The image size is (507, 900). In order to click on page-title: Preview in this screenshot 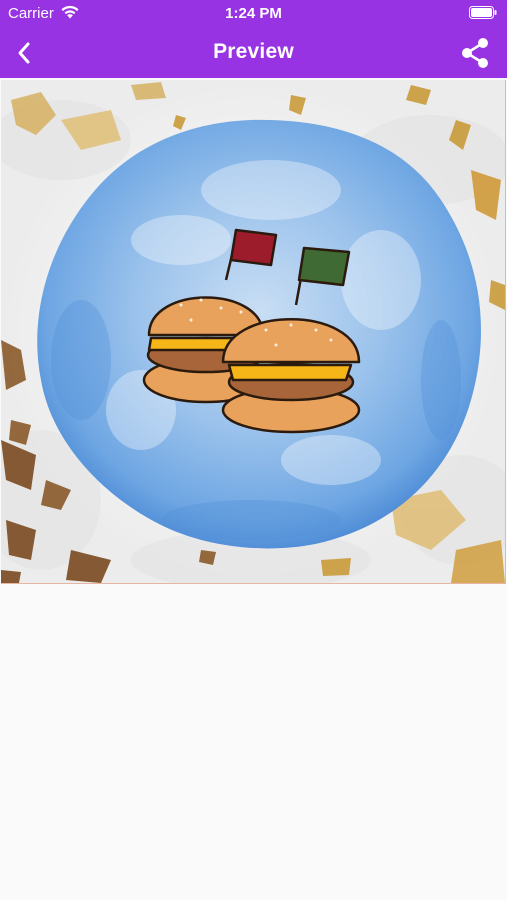, I will do `click(253, 51)`.